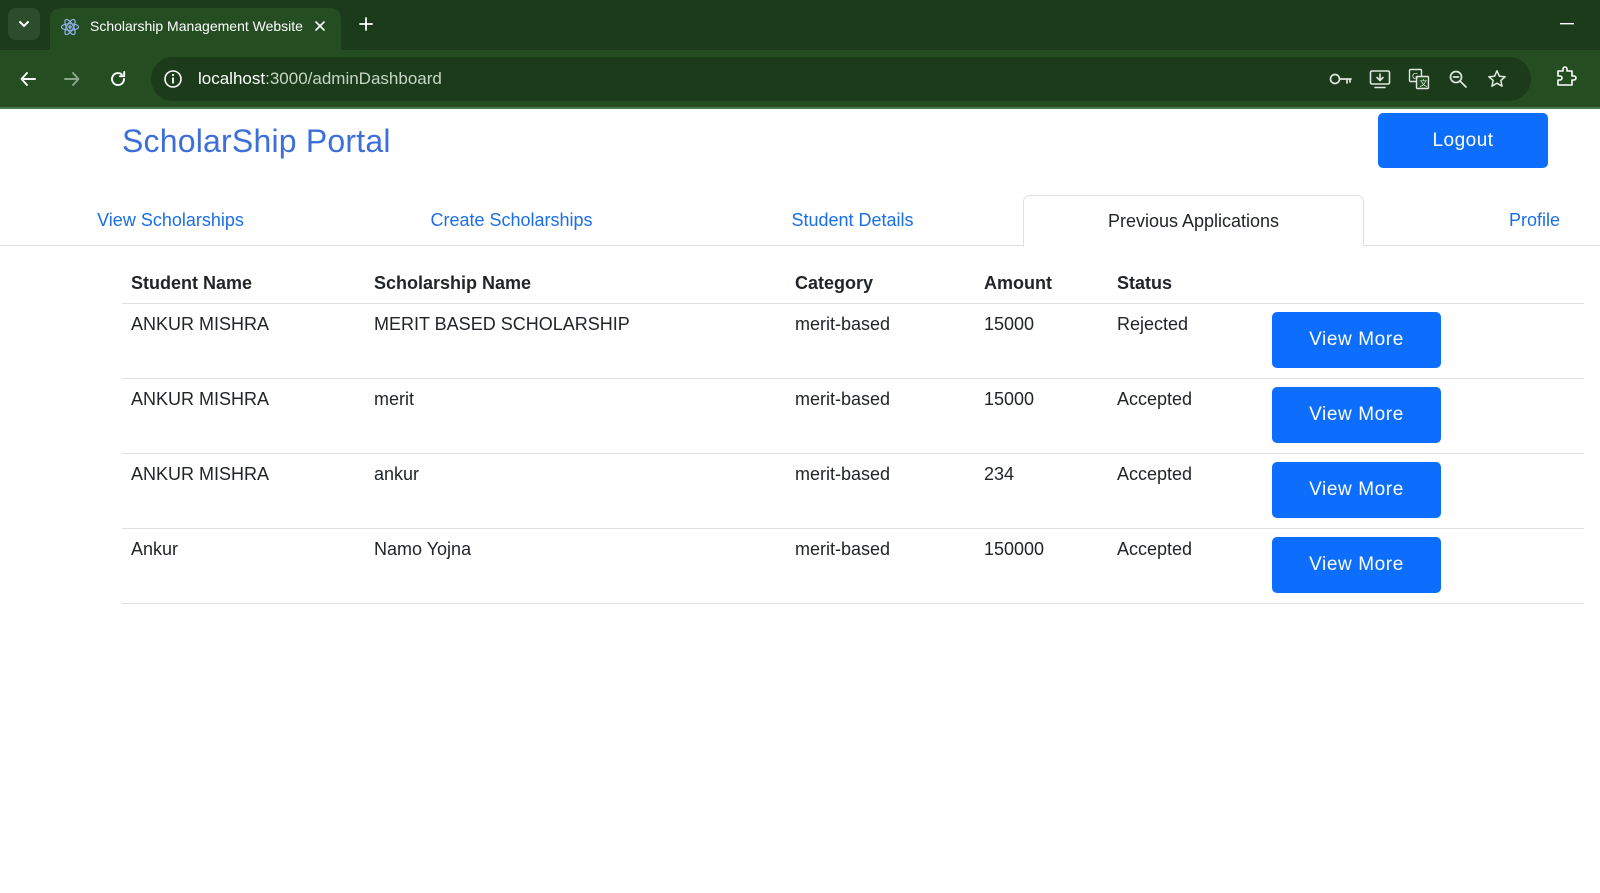  What do you see at coordinates (320, 26) in the screenshot?
I see `close-tab-icon` at bounding box center [320, 26].